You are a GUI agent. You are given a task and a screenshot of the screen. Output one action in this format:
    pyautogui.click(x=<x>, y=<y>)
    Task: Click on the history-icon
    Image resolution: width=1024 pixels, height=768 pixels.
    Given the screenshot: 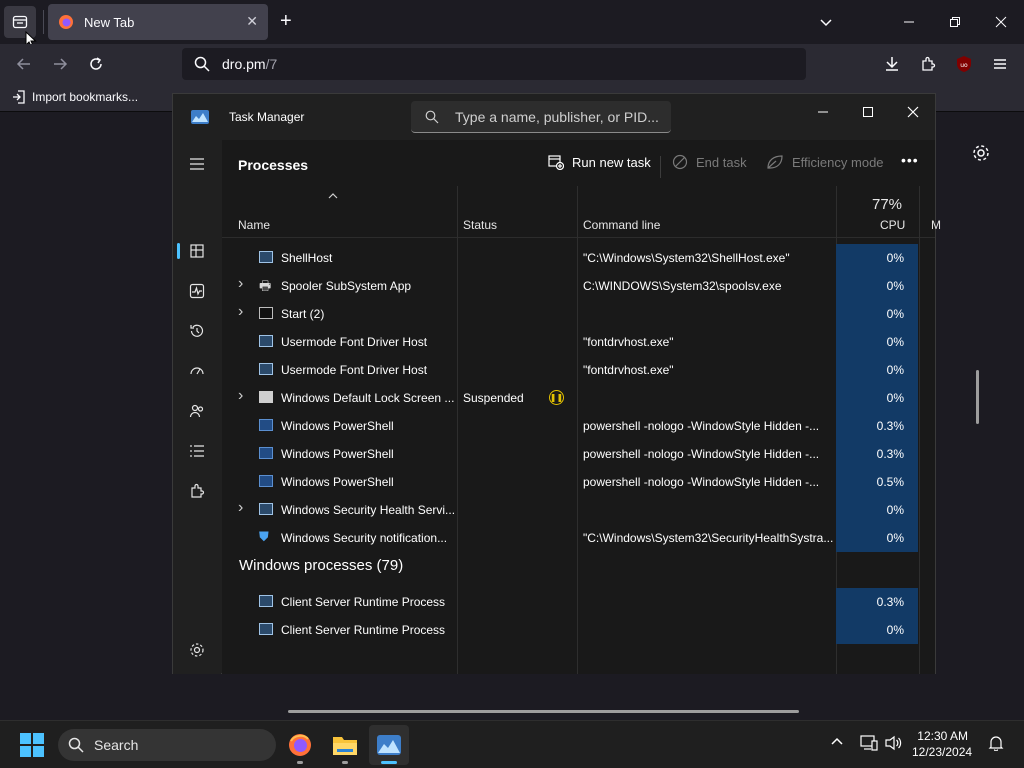 What is the action you would take?
    pyautogui.click(x=197, y=330)
    